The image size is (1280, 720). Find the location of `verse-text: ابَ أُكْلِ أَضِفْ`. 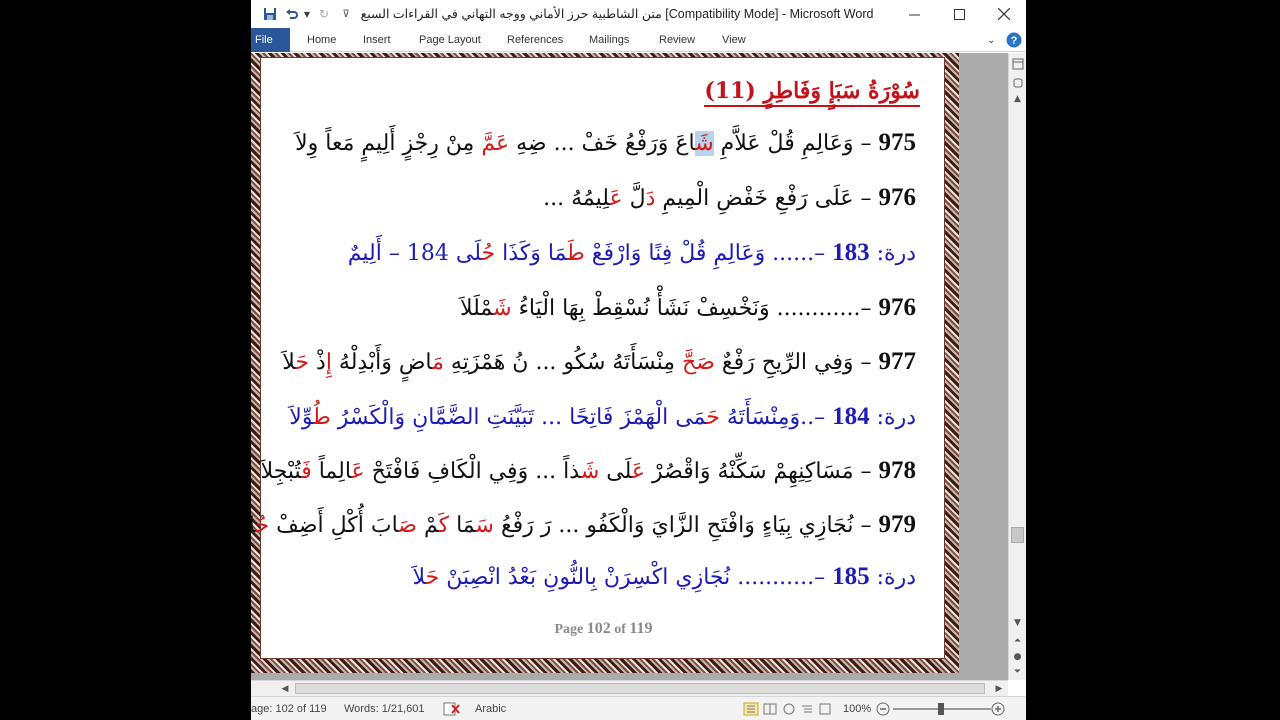

verse-text: ابَ أُكْلِ أَضِفْ is located at coordinates (334, 525).